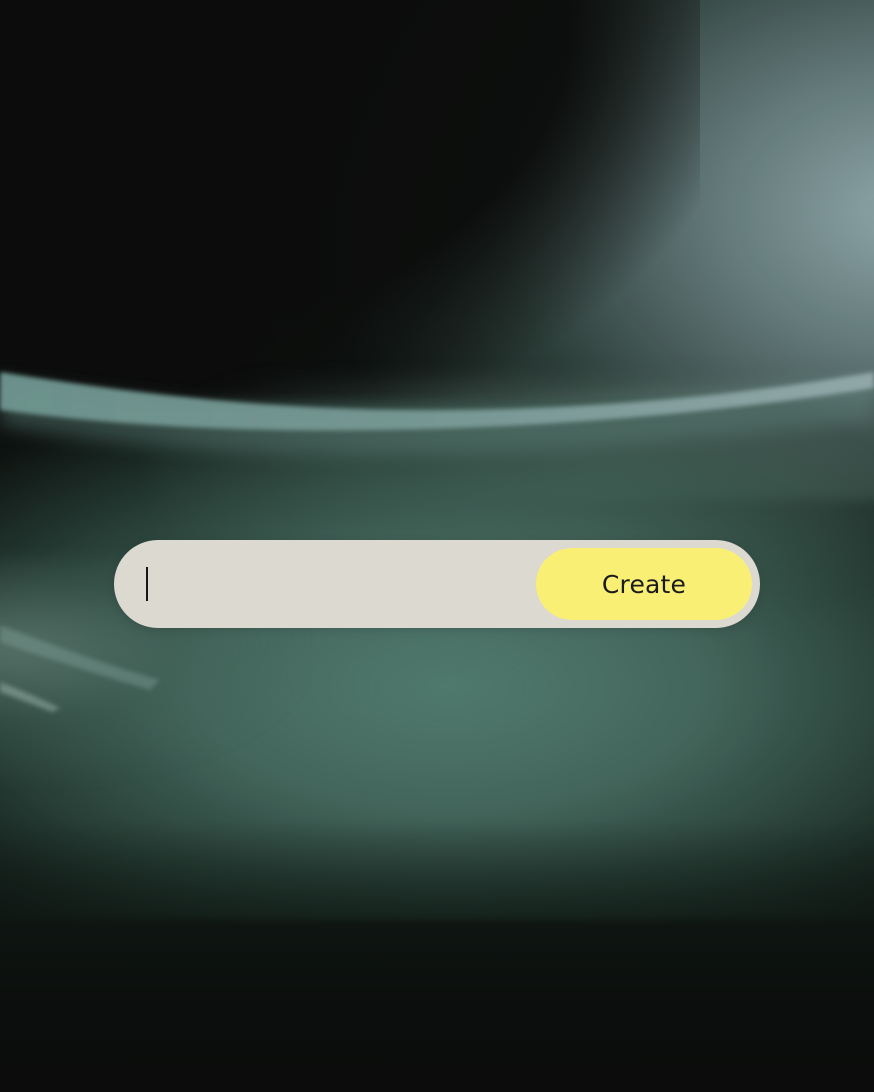 The image size is (874, 1092). What do you see at coordinates (335, 584) in the screenshot?
I see `prompt-input` at bounding box center [335, 584].